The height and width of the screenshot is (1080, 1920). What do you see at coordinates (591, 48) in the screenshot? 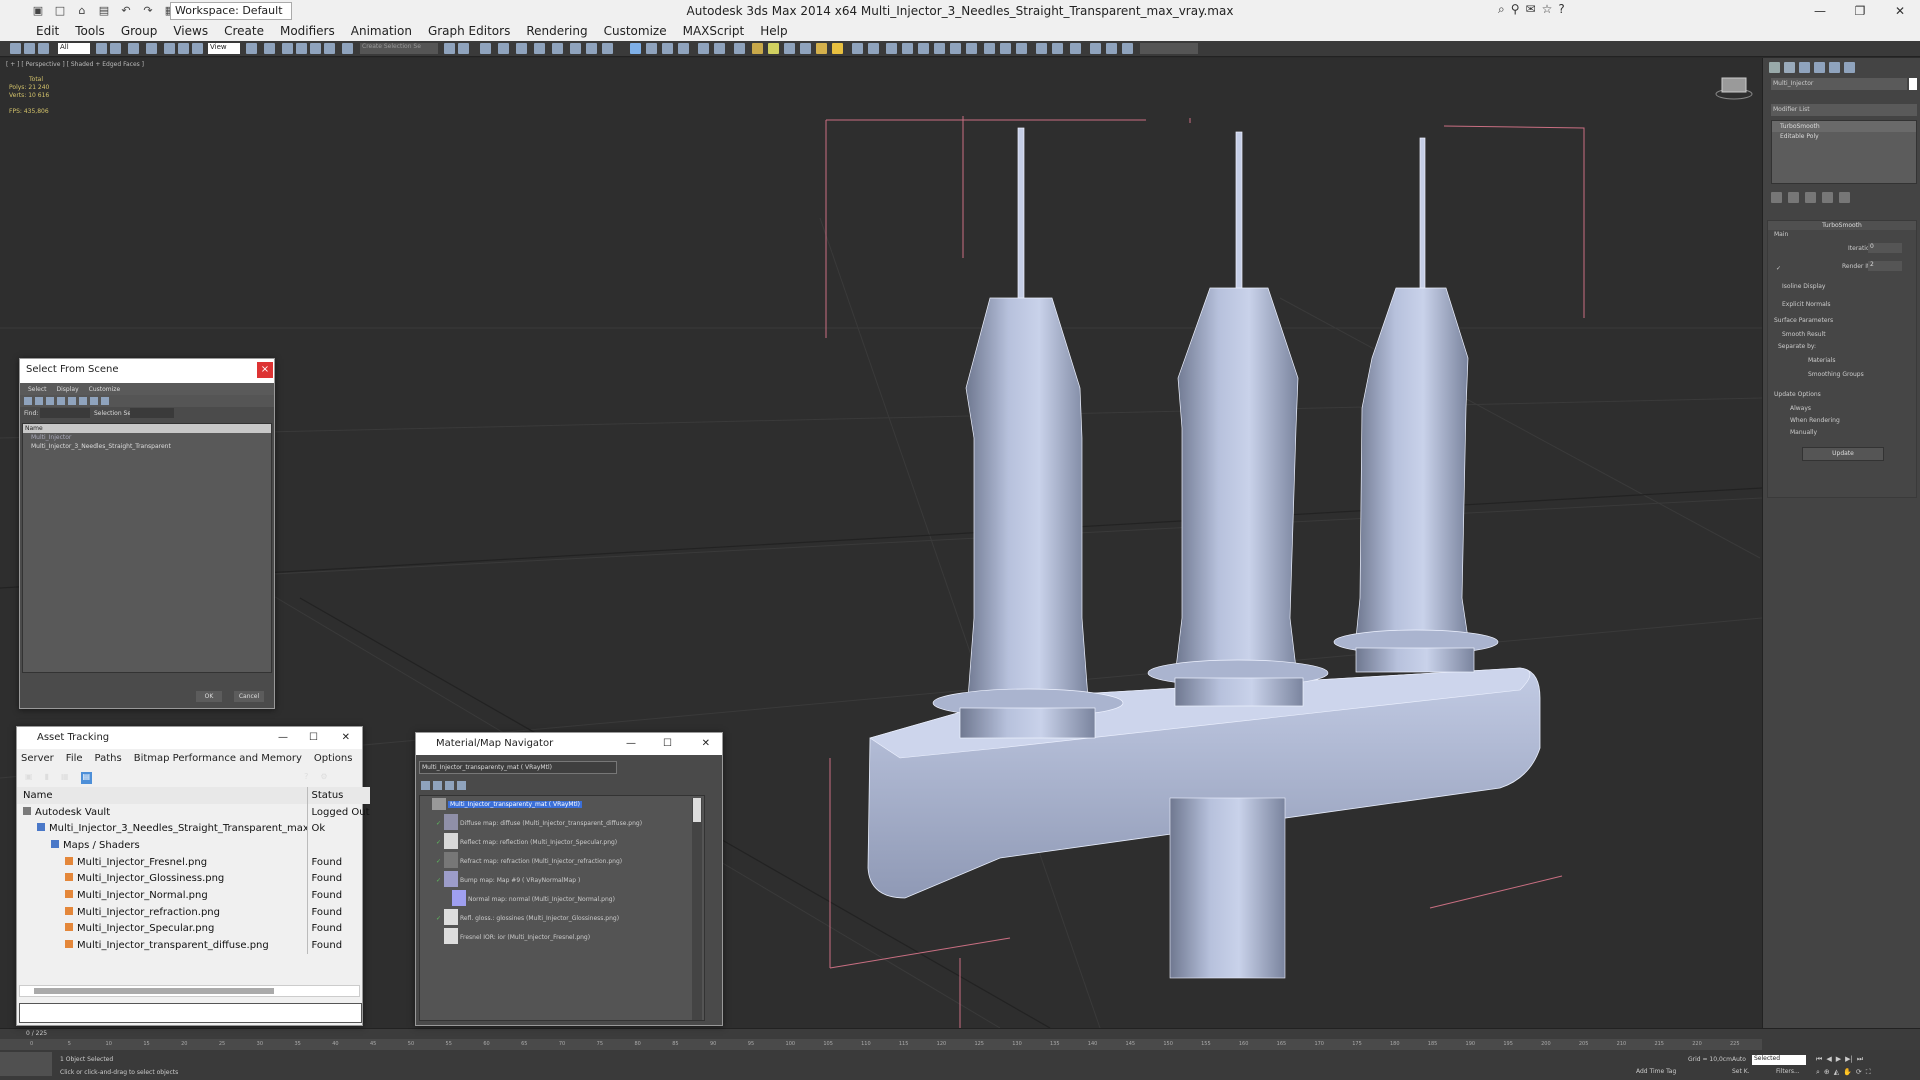
I see `rendered-frame-window-icon` at bounding box center [591, 48].